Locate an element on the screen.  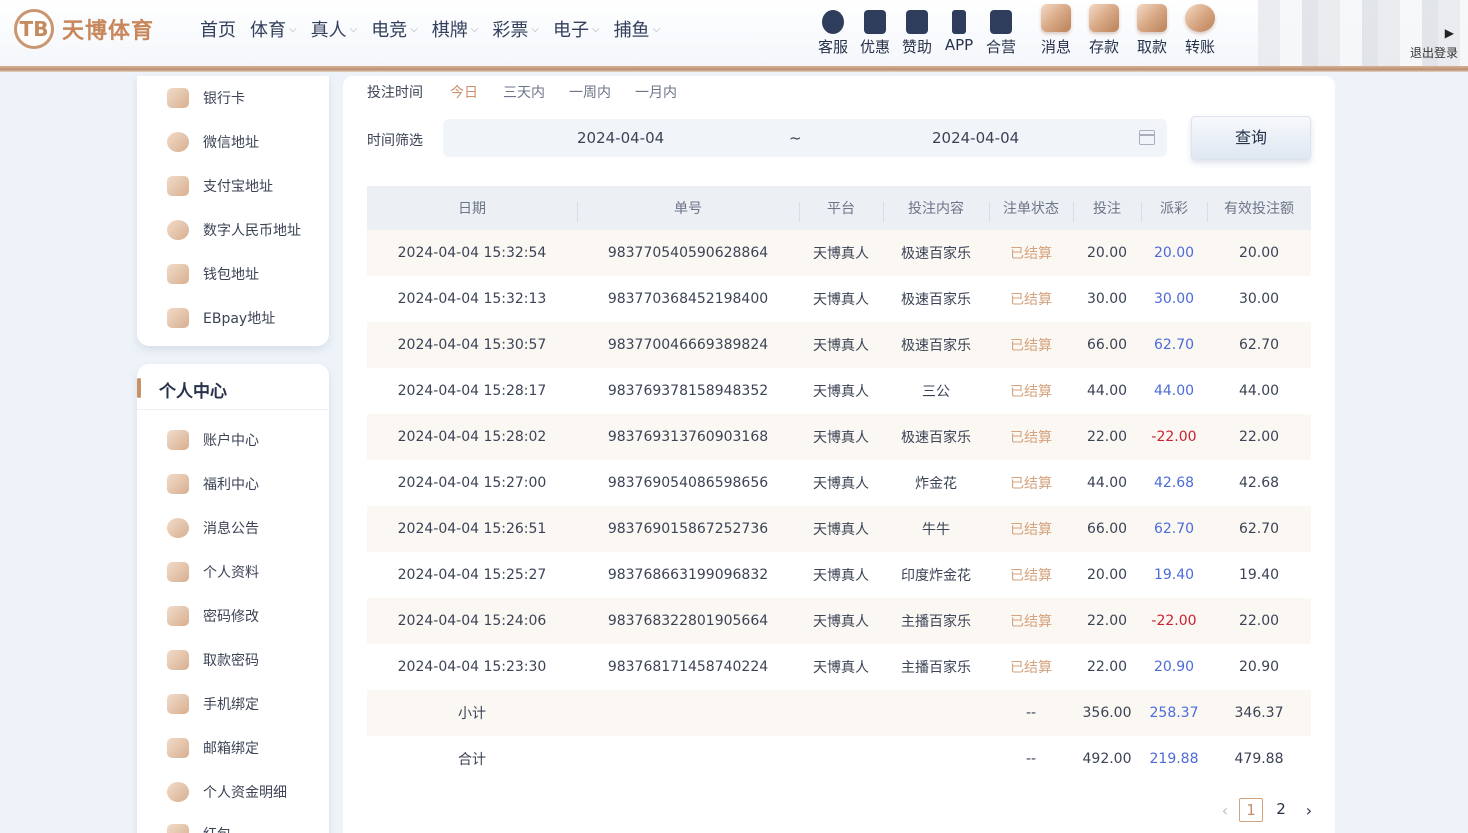
nav-label: 体育 is located at coordinates (268, 30).